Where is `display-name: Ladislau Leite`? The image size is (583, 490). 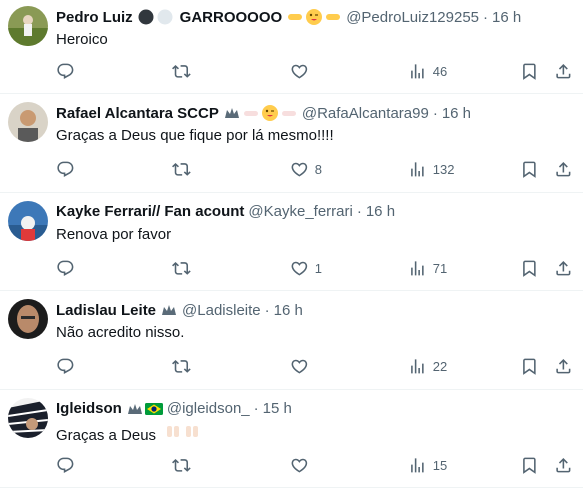 display-name: Ladislau Leite is located at coordinates (106, 310).